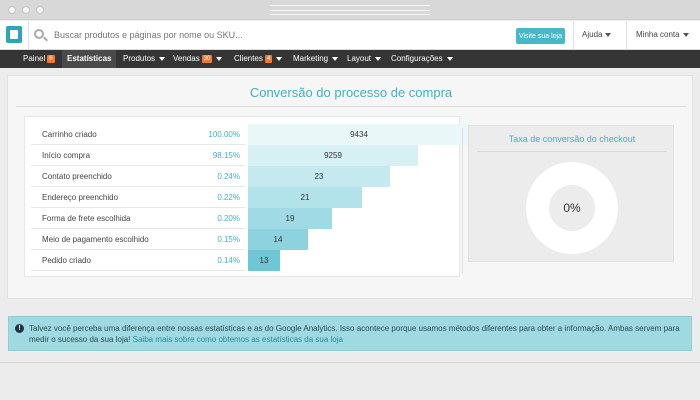 Image resolution: width=700 pixels, height=400 pixels. I want to click on help-menu: Ajuda, so click(597, 34).